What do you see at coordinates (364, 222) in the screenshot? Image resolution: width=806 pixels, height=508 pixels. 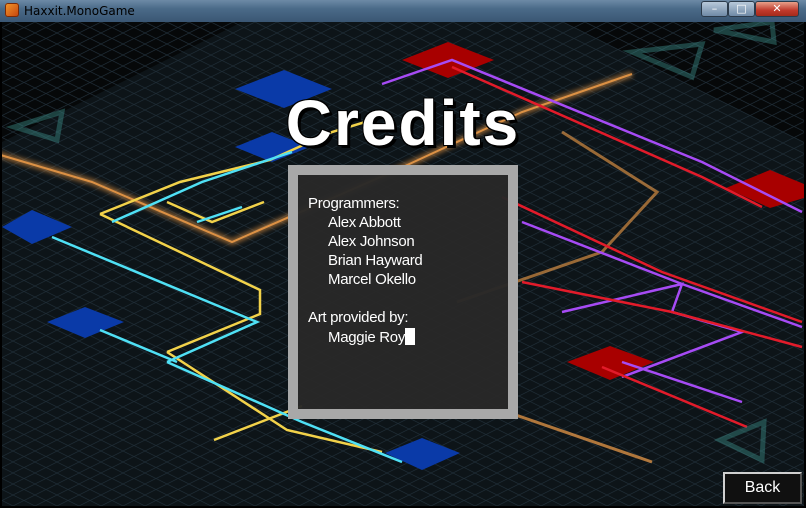 I see `programmer-name: Alex Abbott` at bounding box center [364, 222].